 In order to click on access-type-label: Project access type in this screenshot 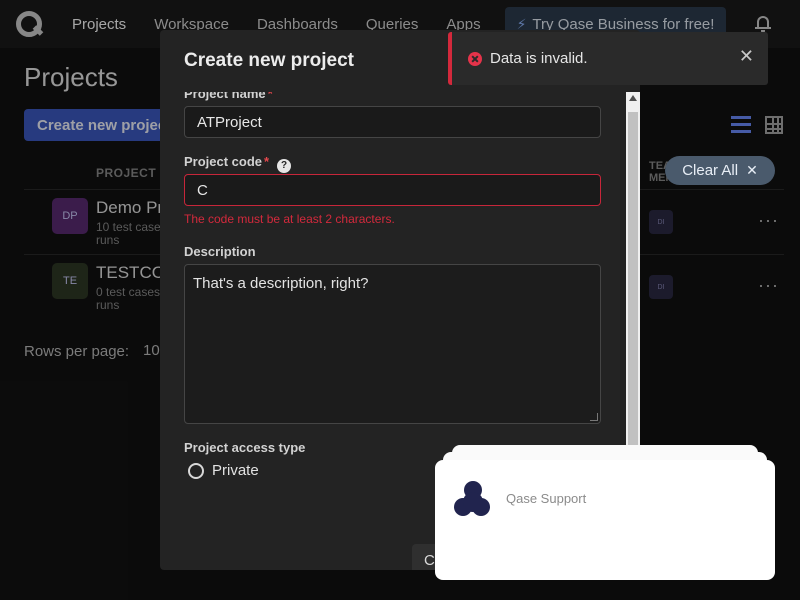, I will do `click(245, 447)`.